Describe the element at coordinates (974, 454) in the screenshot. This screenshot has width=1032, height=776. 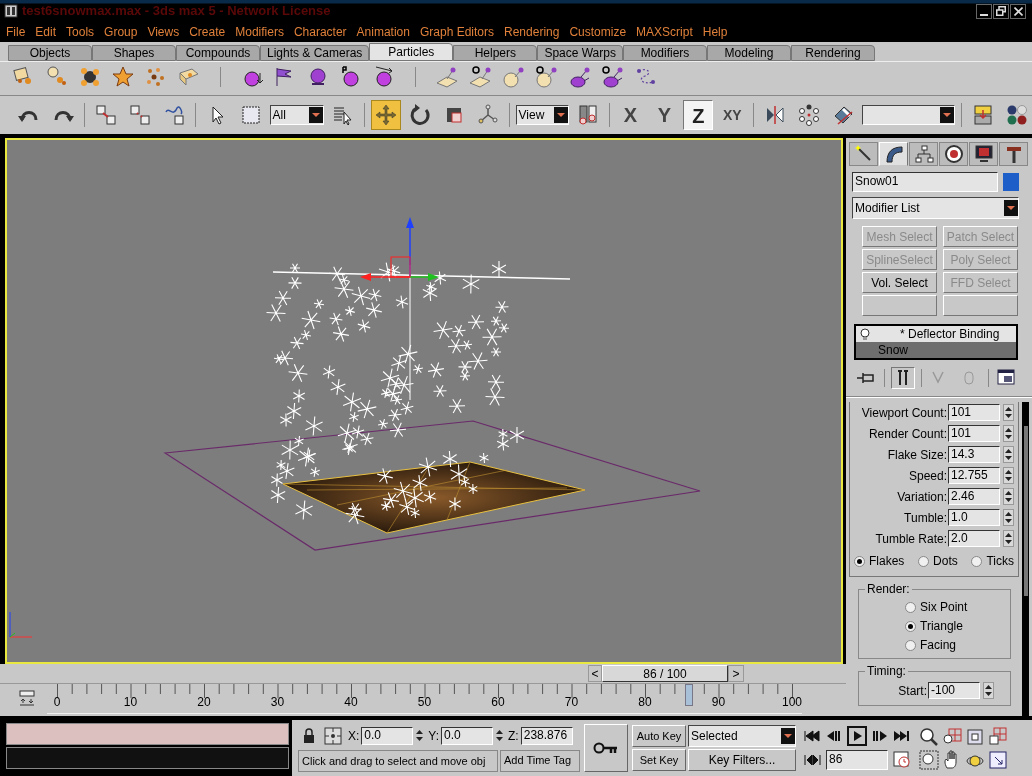
I see `spinner-field: 14.3` at that location.